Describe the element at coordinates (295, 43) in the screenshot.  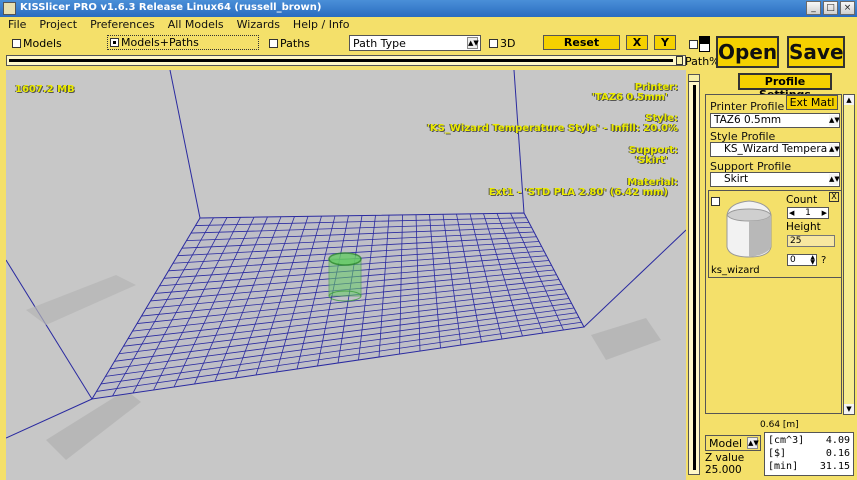
I see `paths-label: Paths` at that location.